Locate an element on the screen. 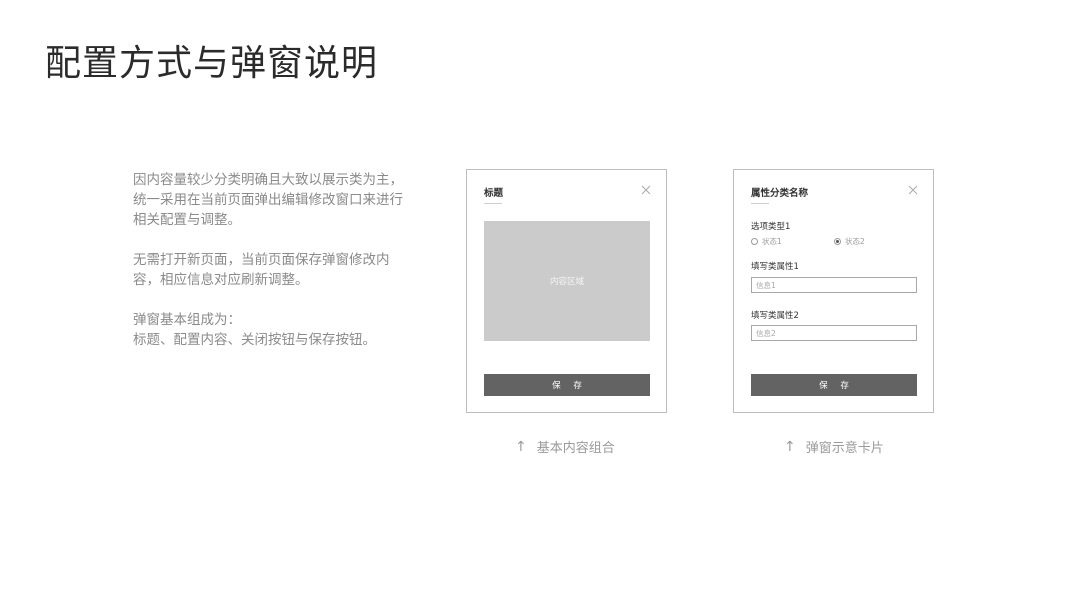 Image resolution: width=1067 pixels, height=600 pixels. page-title: 配置方式与弹窗说明 is located at coordinates (212, 63).